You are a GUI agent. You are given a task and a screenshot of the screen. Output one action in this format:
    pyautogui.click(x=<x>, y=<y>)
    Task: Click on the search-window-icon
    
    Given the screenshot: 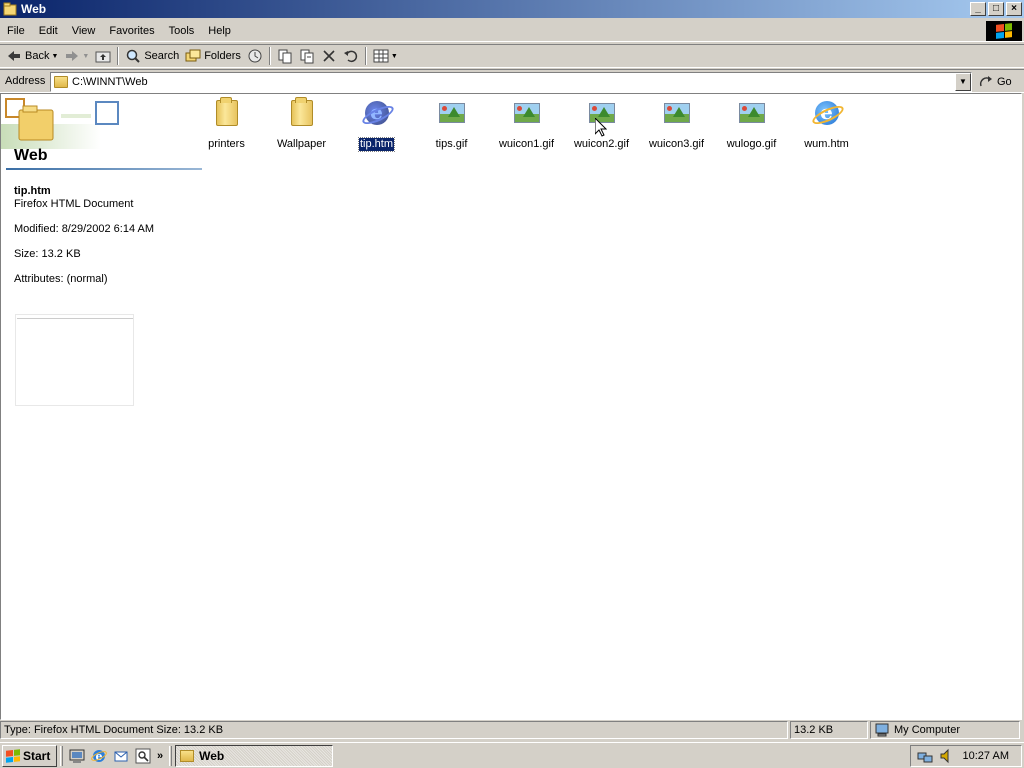 What is the action you would take?
    pyautogui.click(x=143, y=756)
    